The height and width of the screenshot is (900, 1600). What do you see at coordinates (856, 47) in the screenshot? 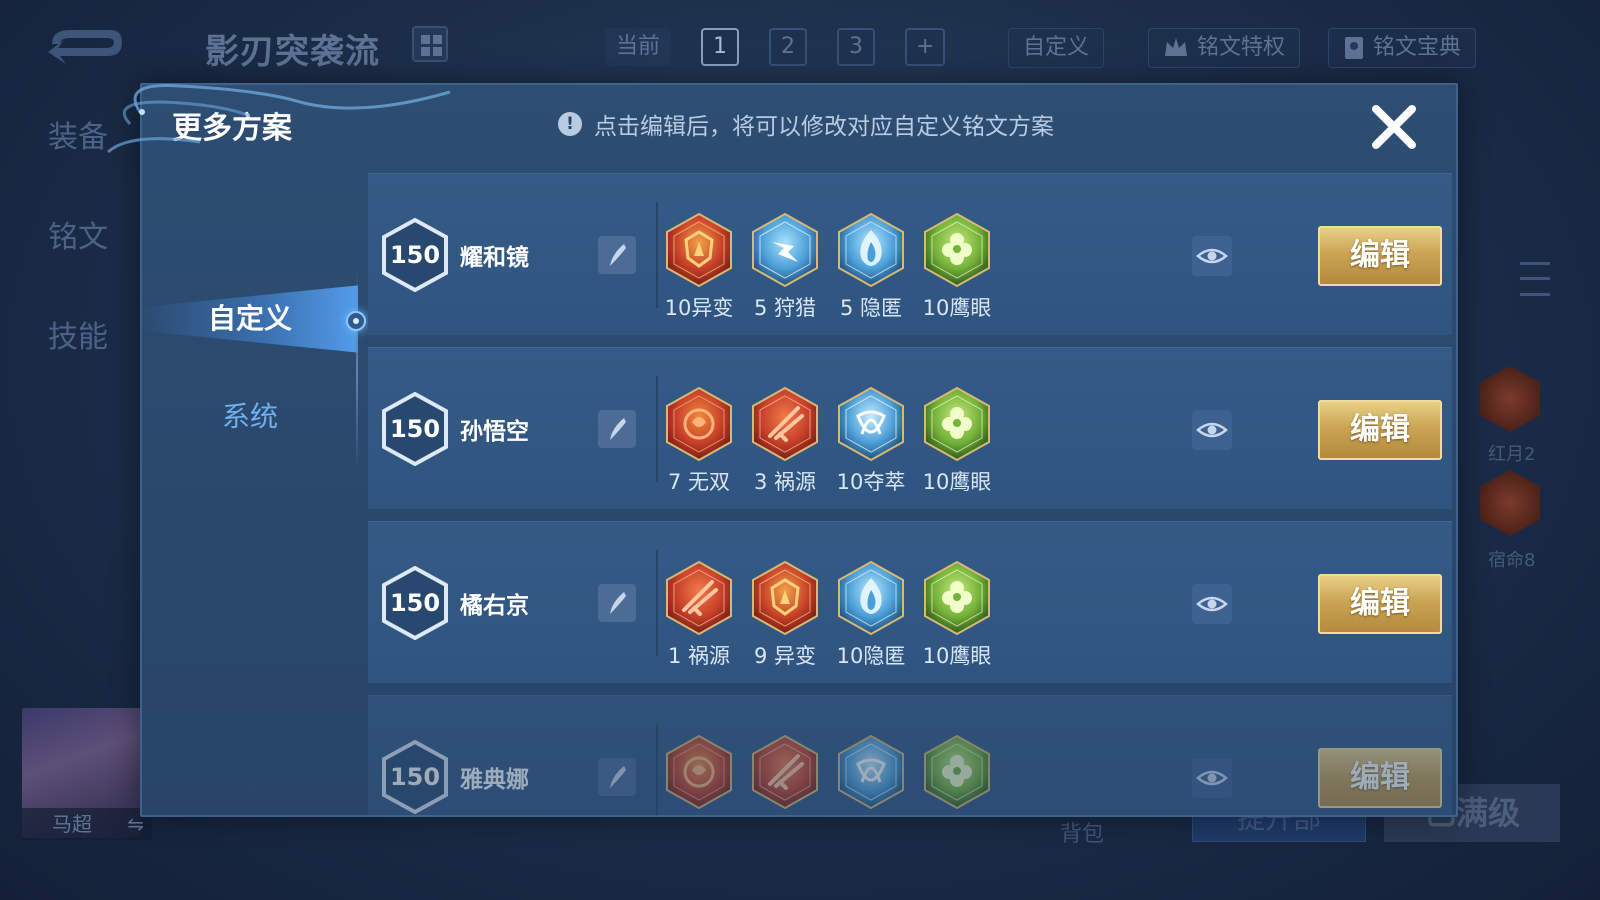
I see `page-tab-3: 3` at bounding box center [856, 47].